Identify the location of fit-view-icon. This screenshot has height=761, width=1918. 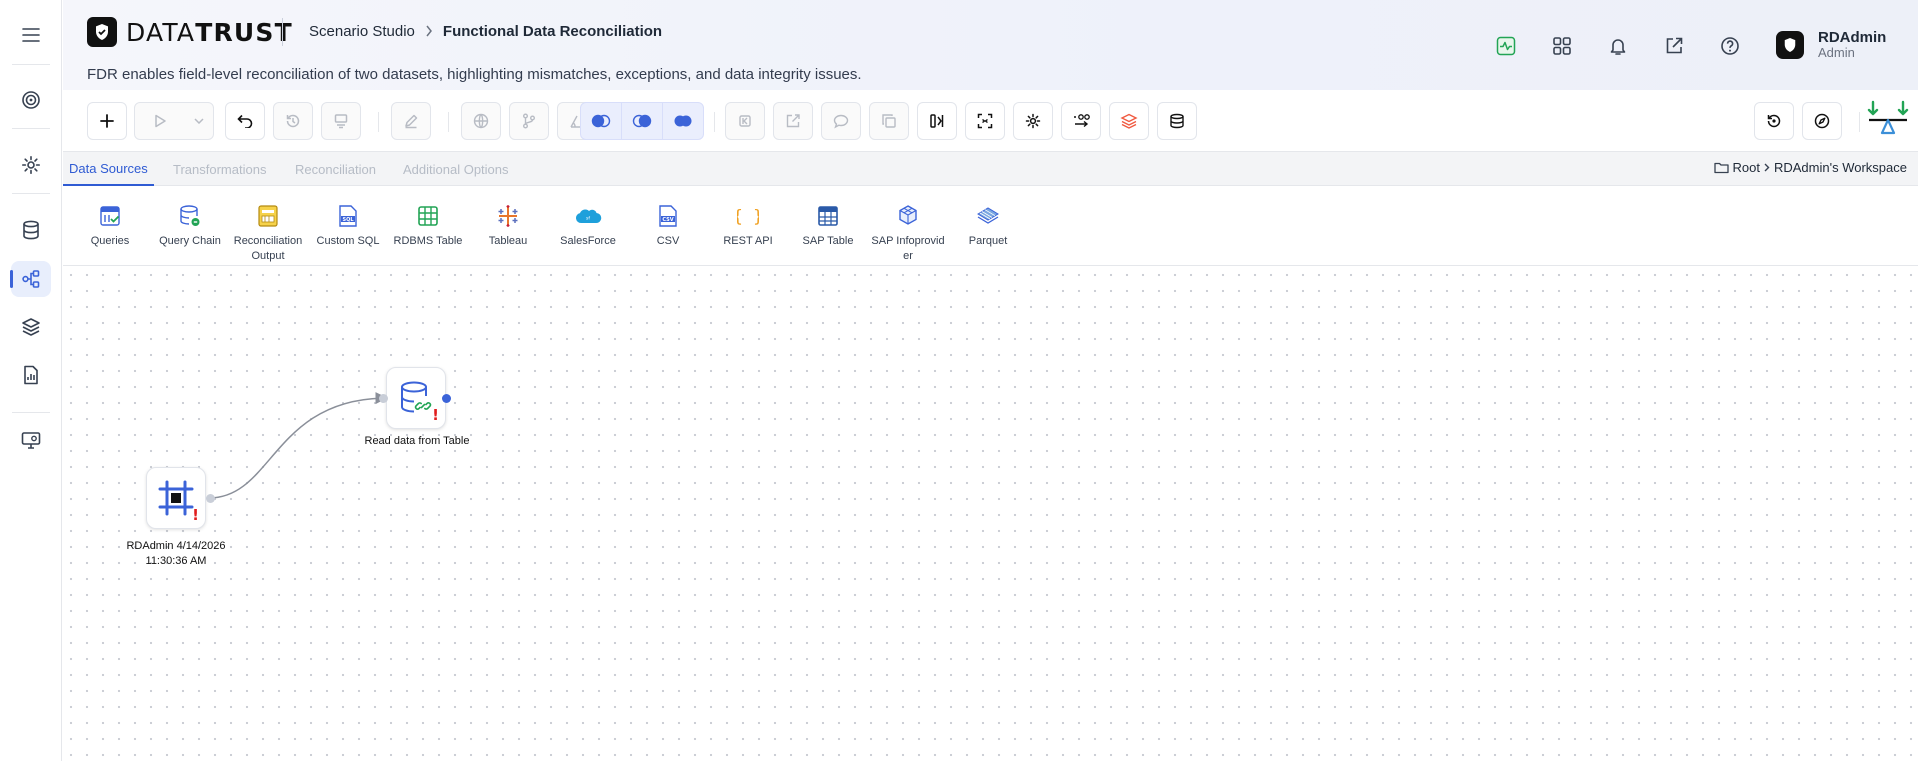
(985, 121).